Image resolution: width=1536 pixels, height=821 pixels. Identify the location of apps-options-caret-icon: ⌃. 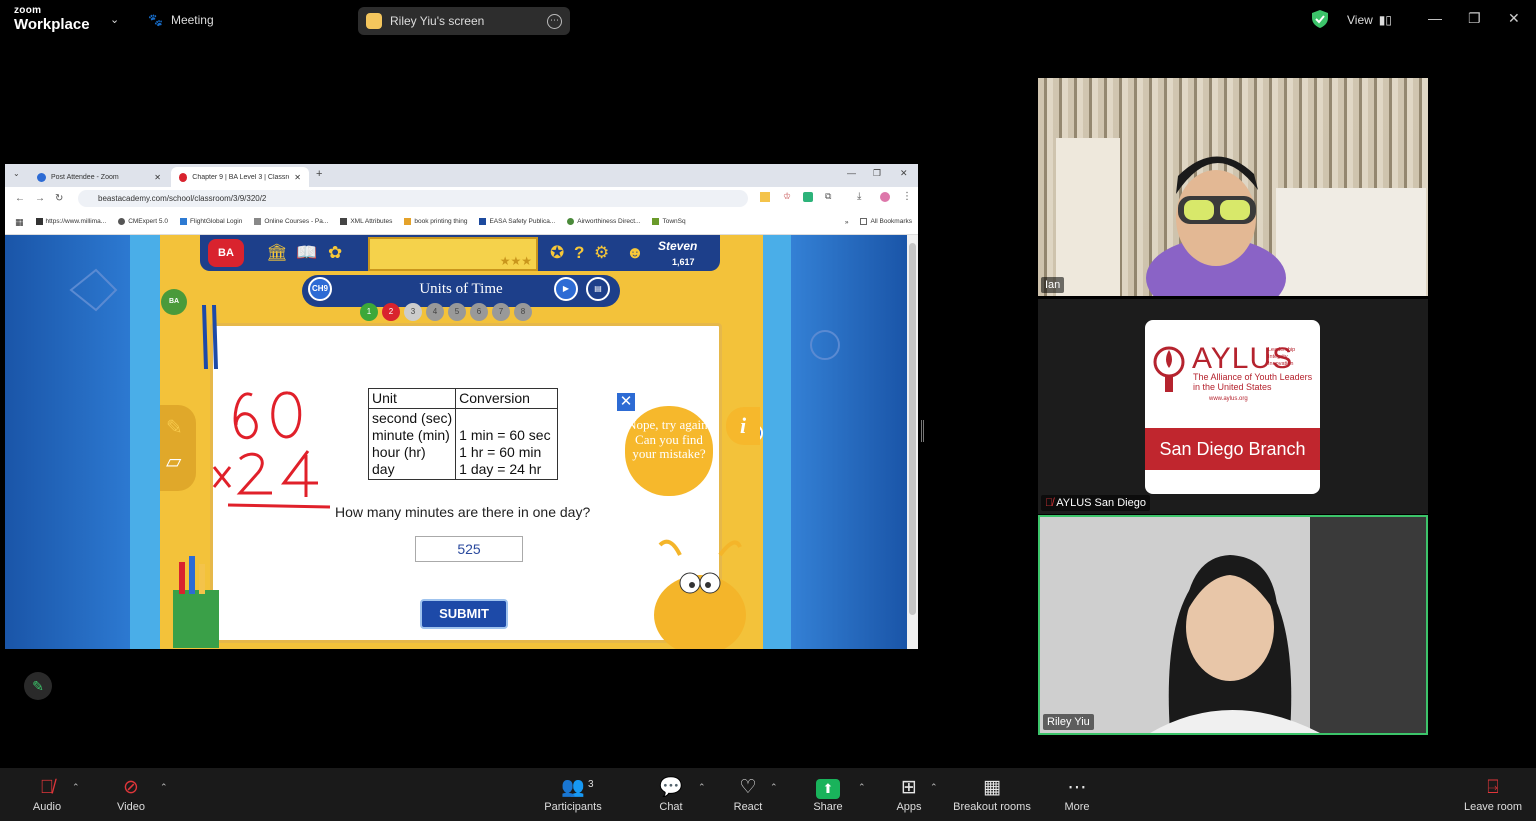
(934, 787).